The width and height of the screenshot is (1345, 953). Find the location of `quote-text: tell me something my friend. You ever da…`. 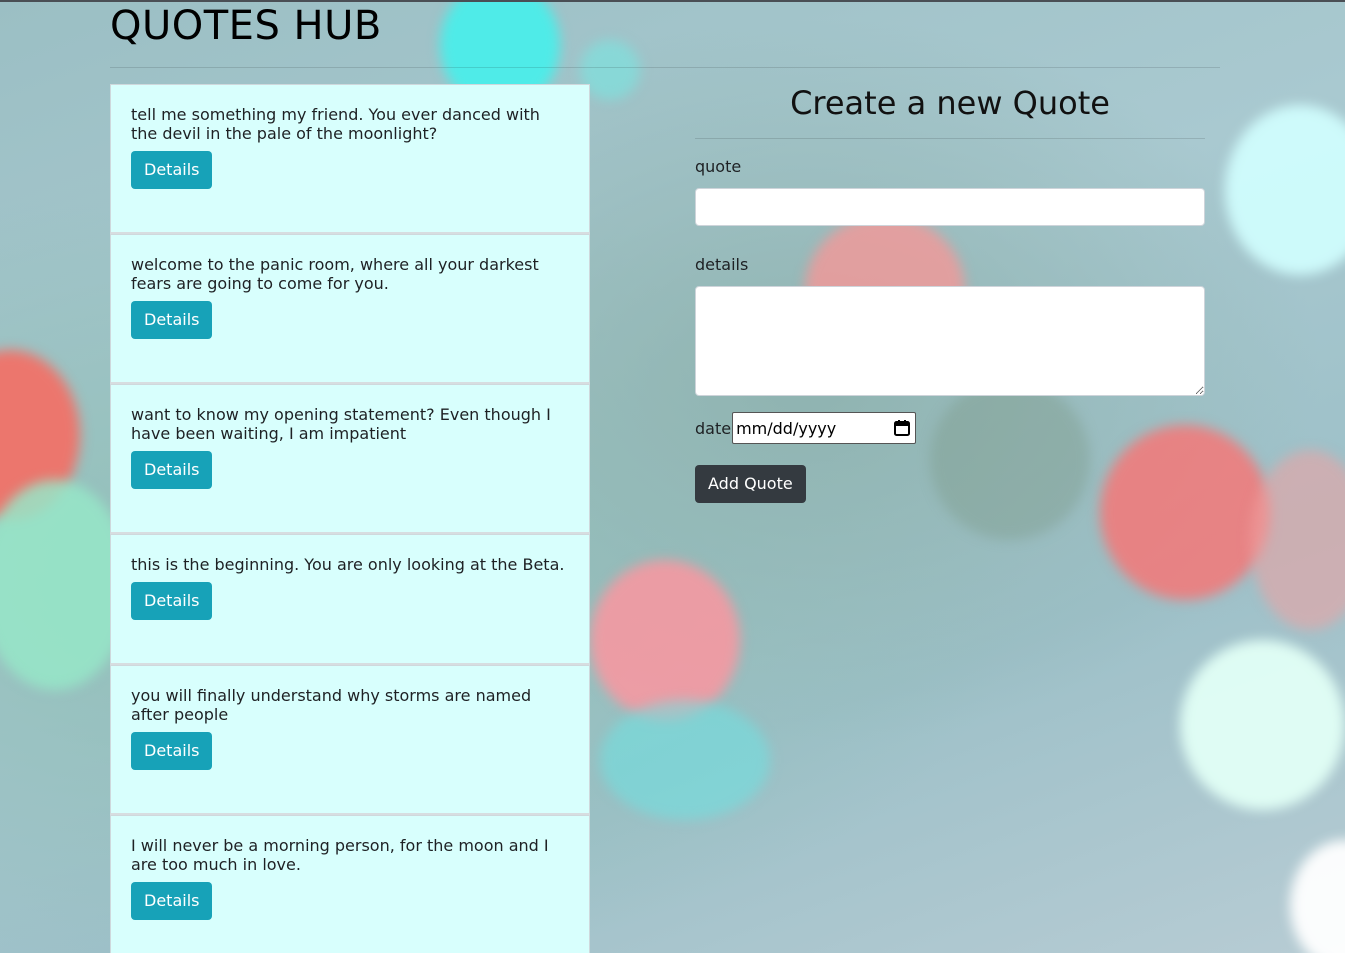

quote-text: tell me something my friend. You ever da… is located at coordinates (335, 124).